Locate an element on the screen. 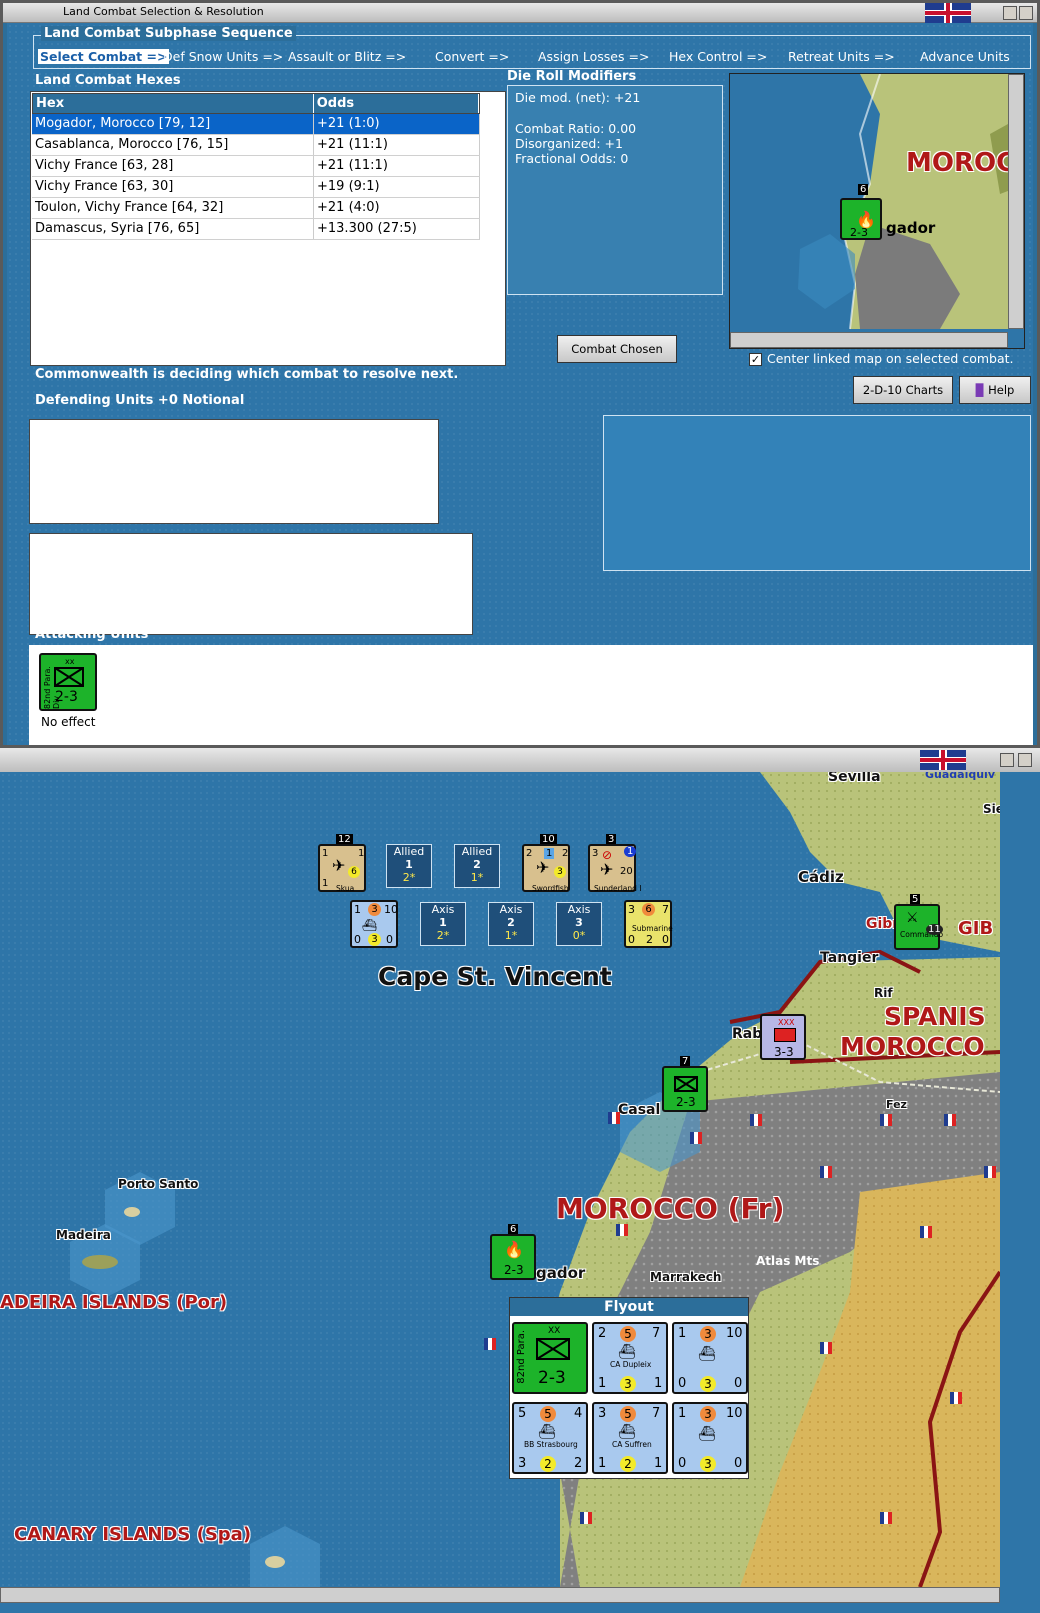 This screenshot has width=1040, height=1613. mogador-para-counter: 🔥 2-3 is located at coordinates (513, 1257).